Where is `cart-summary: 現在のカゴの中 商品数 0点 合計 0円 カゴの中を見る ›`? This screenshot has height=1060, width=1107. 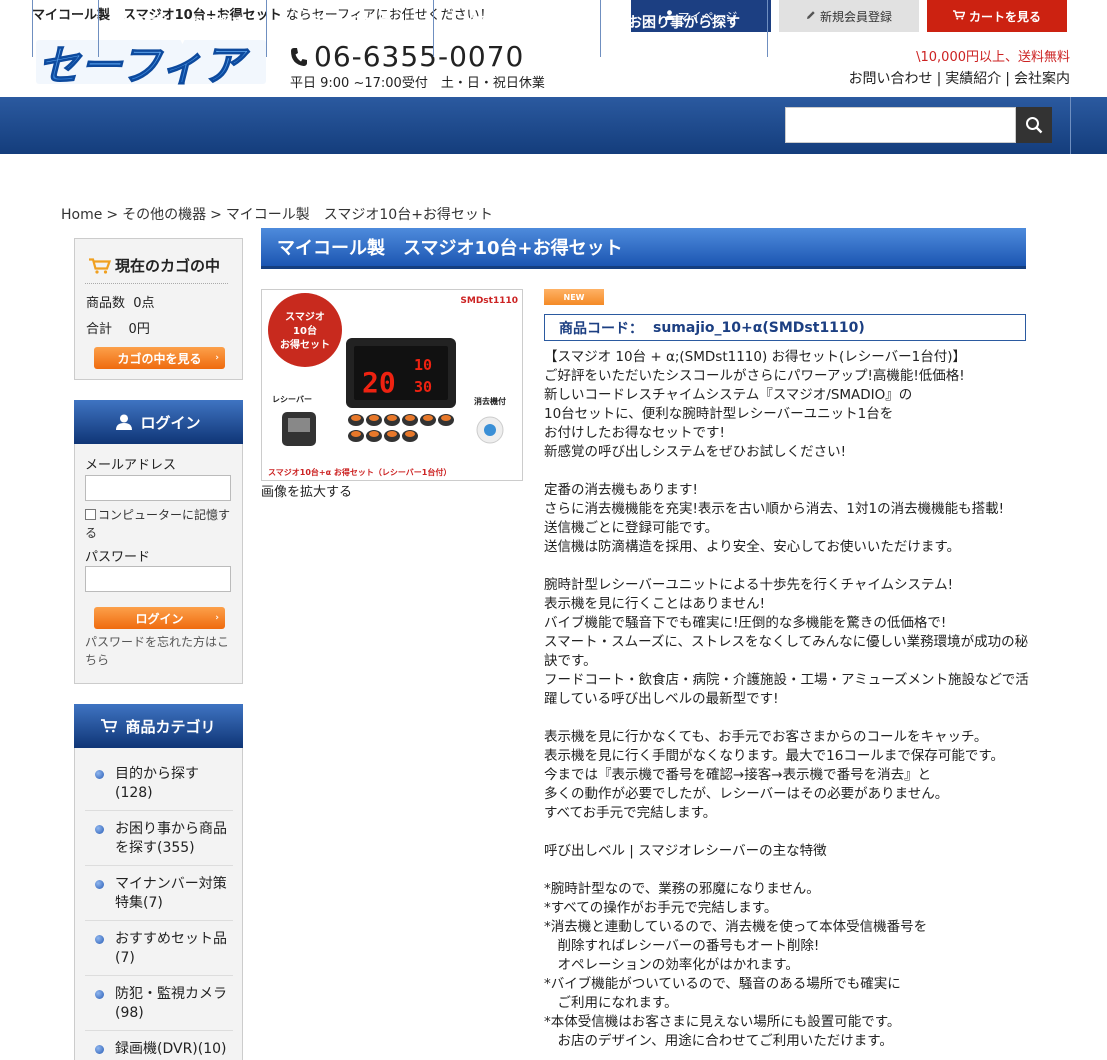
cart-summary: 現在のカゴの中 商品数 0点 合計 0円 カゴの中を見る › is located at coordinates (158, 309).